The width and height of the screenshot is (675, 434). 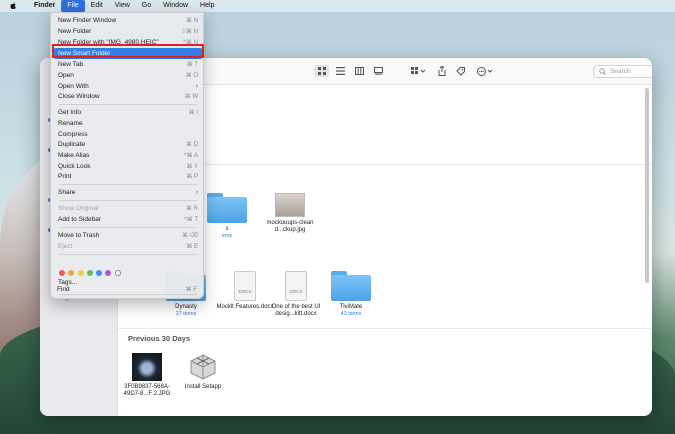 I want to click on list-icon, so click(x=340, y=71).